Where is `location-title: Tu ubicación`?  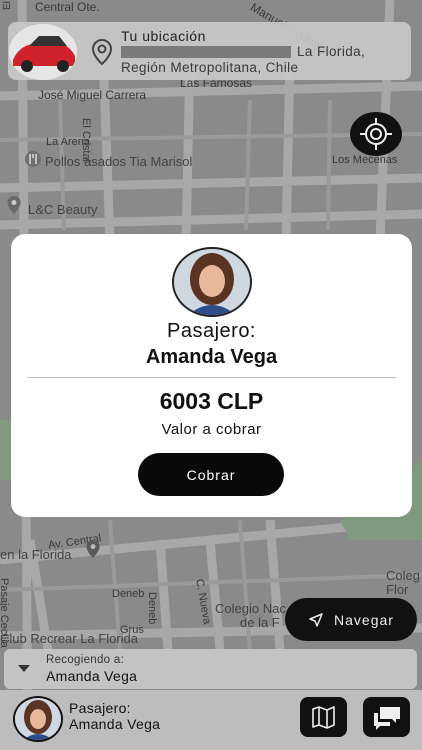
location-title: Tu ubicación is located at coordinates (163, 36).